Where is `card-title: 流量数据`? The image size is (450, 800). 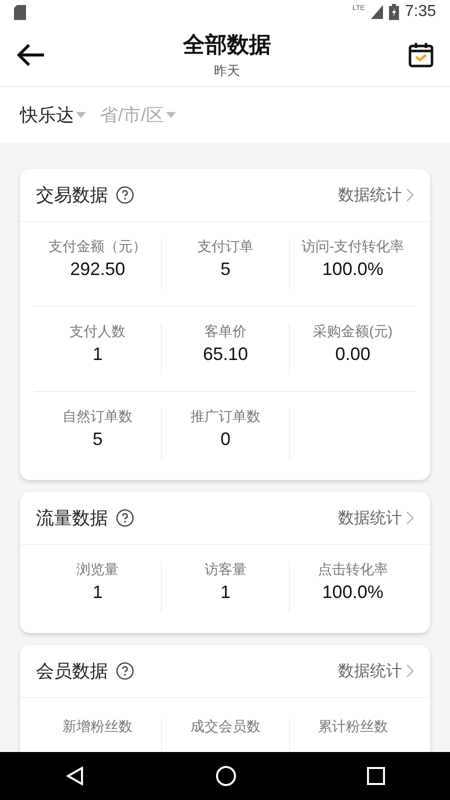 card-title: 流量数据 is located at coordinates (72, 518).